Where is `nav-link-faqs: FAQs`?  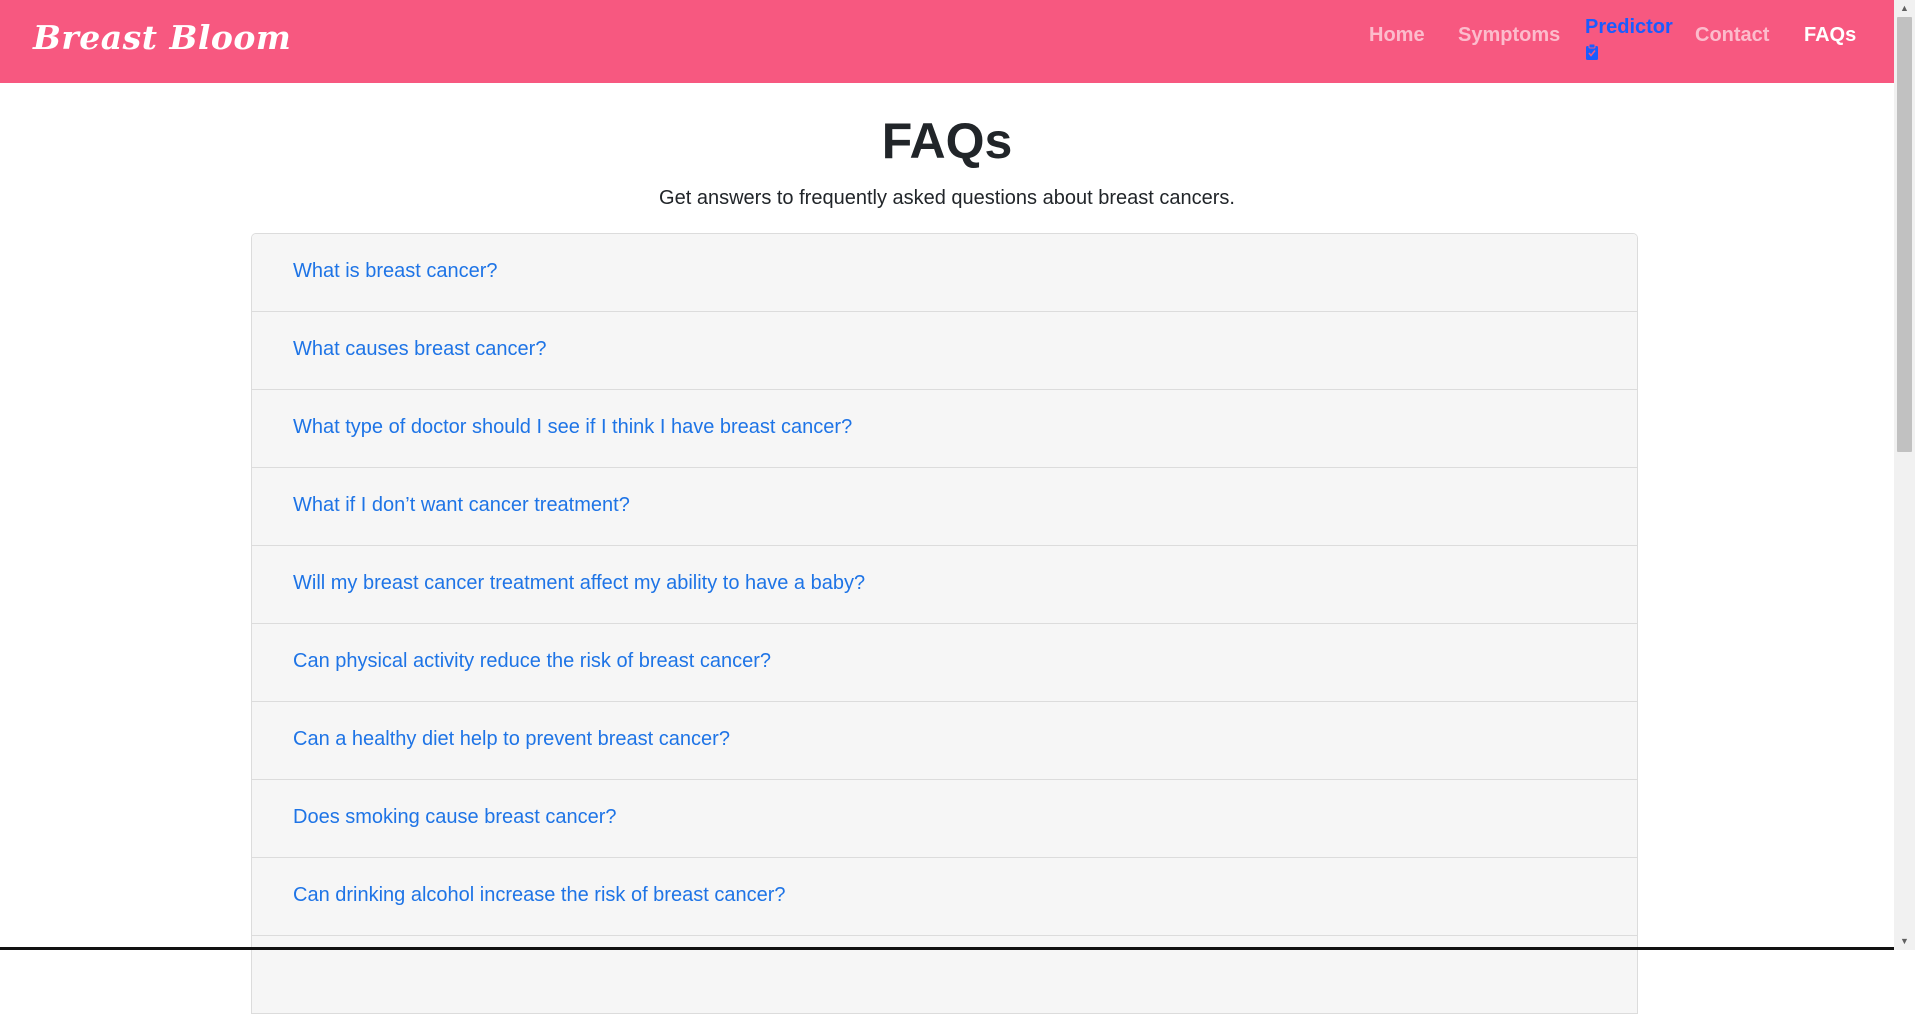 nav-link-faqs: FAQs is located at coordinates (1830, 35).